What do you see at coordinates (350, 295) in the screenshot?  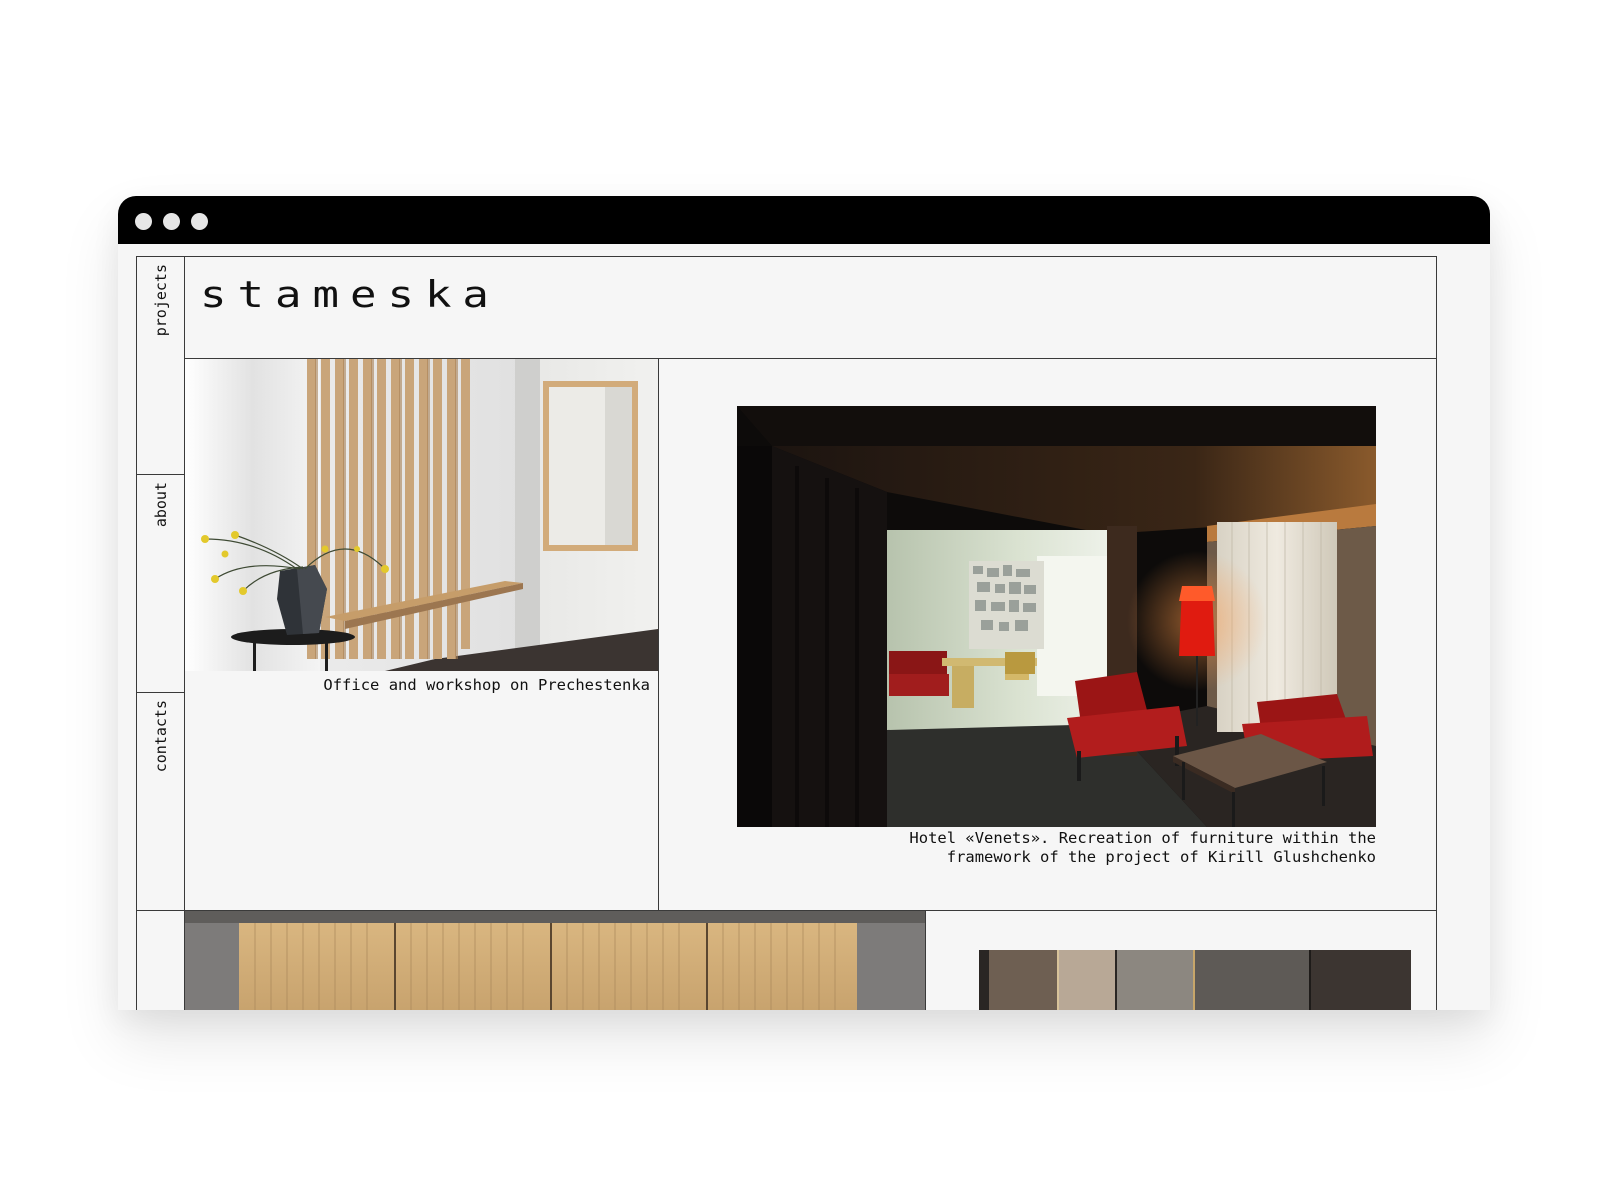 I see `site-logo: stameska` at bounding box center [350, 295].